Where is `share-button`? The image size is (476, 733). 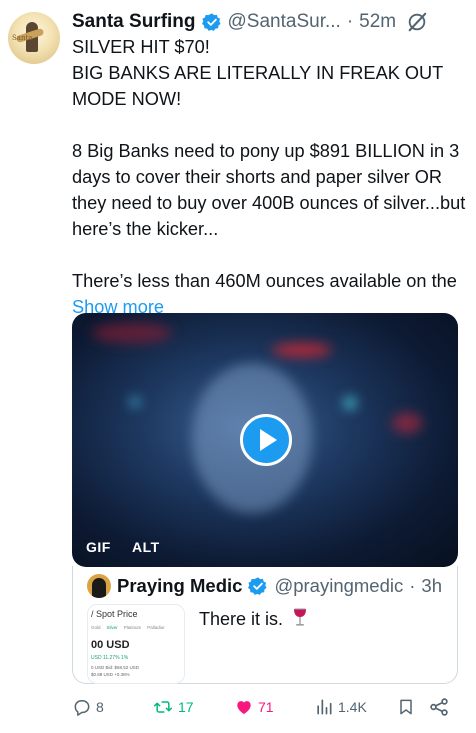
share-button is located at coordinates (439, 707).